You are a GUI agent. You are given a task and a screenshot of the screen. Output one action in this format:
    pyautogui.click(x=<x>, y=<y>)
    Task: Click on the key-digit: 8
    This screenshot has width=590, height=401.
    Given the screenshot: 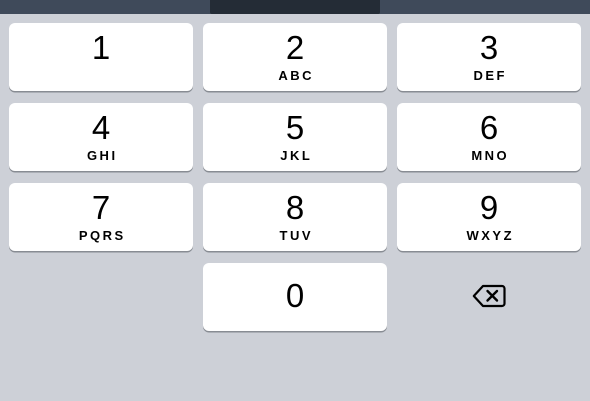 What is the action you would take?
    pyautogui.click(x=295, y=207)
    